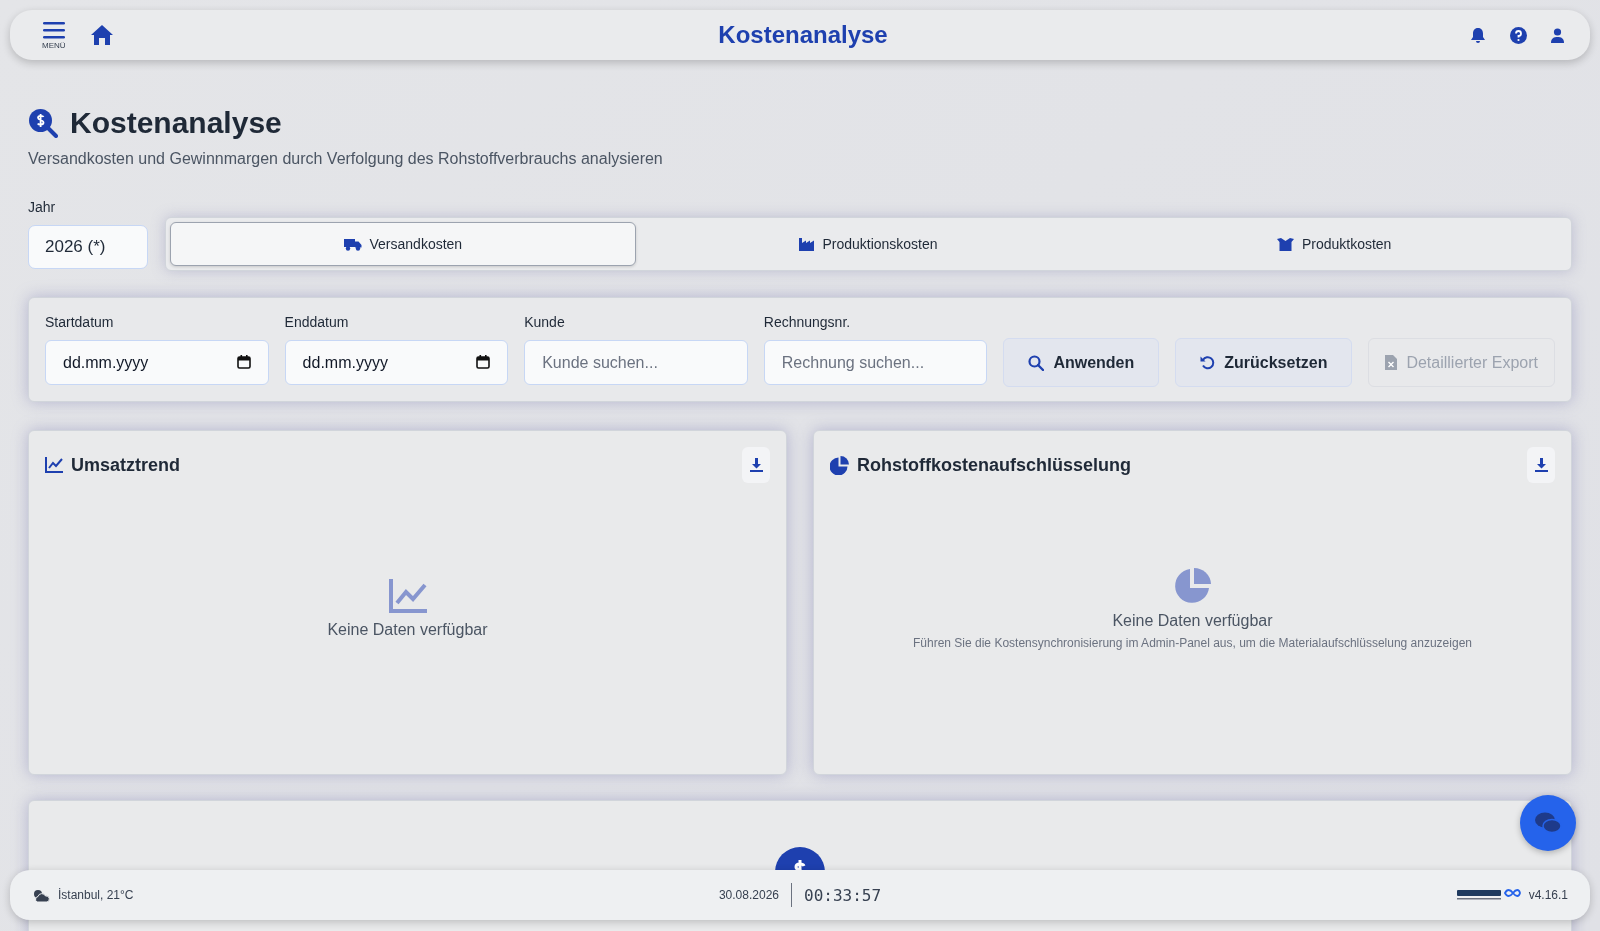 The image size is (1600, 931). Describe the element at coordinates (54, 35) in the screenshot. I see `menu-button: MENÜ` at that location.